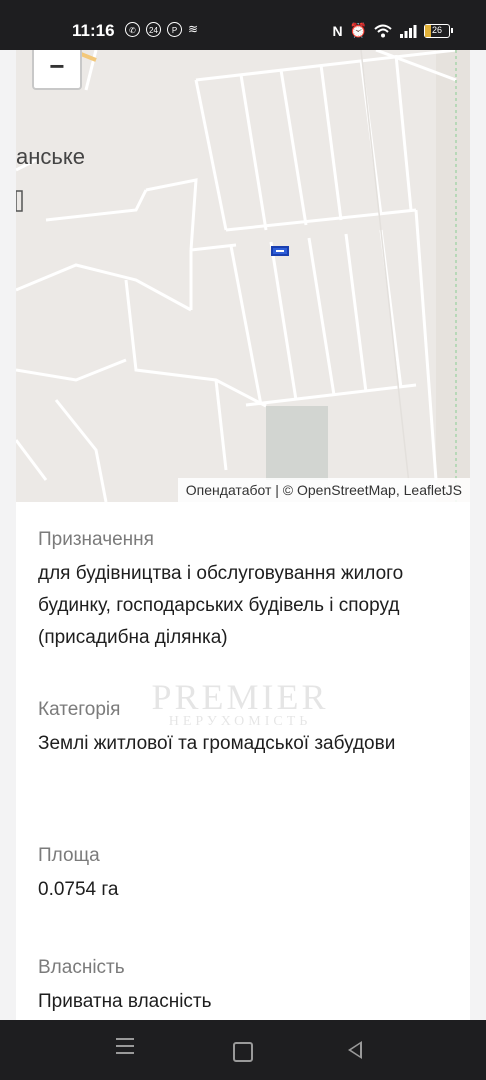 The height and width of the screenshot is (1080, 486). What do you see at coordinates (383, 30) in the screenshot?
I see `wifi-icon` at bounding box center [383, 30].